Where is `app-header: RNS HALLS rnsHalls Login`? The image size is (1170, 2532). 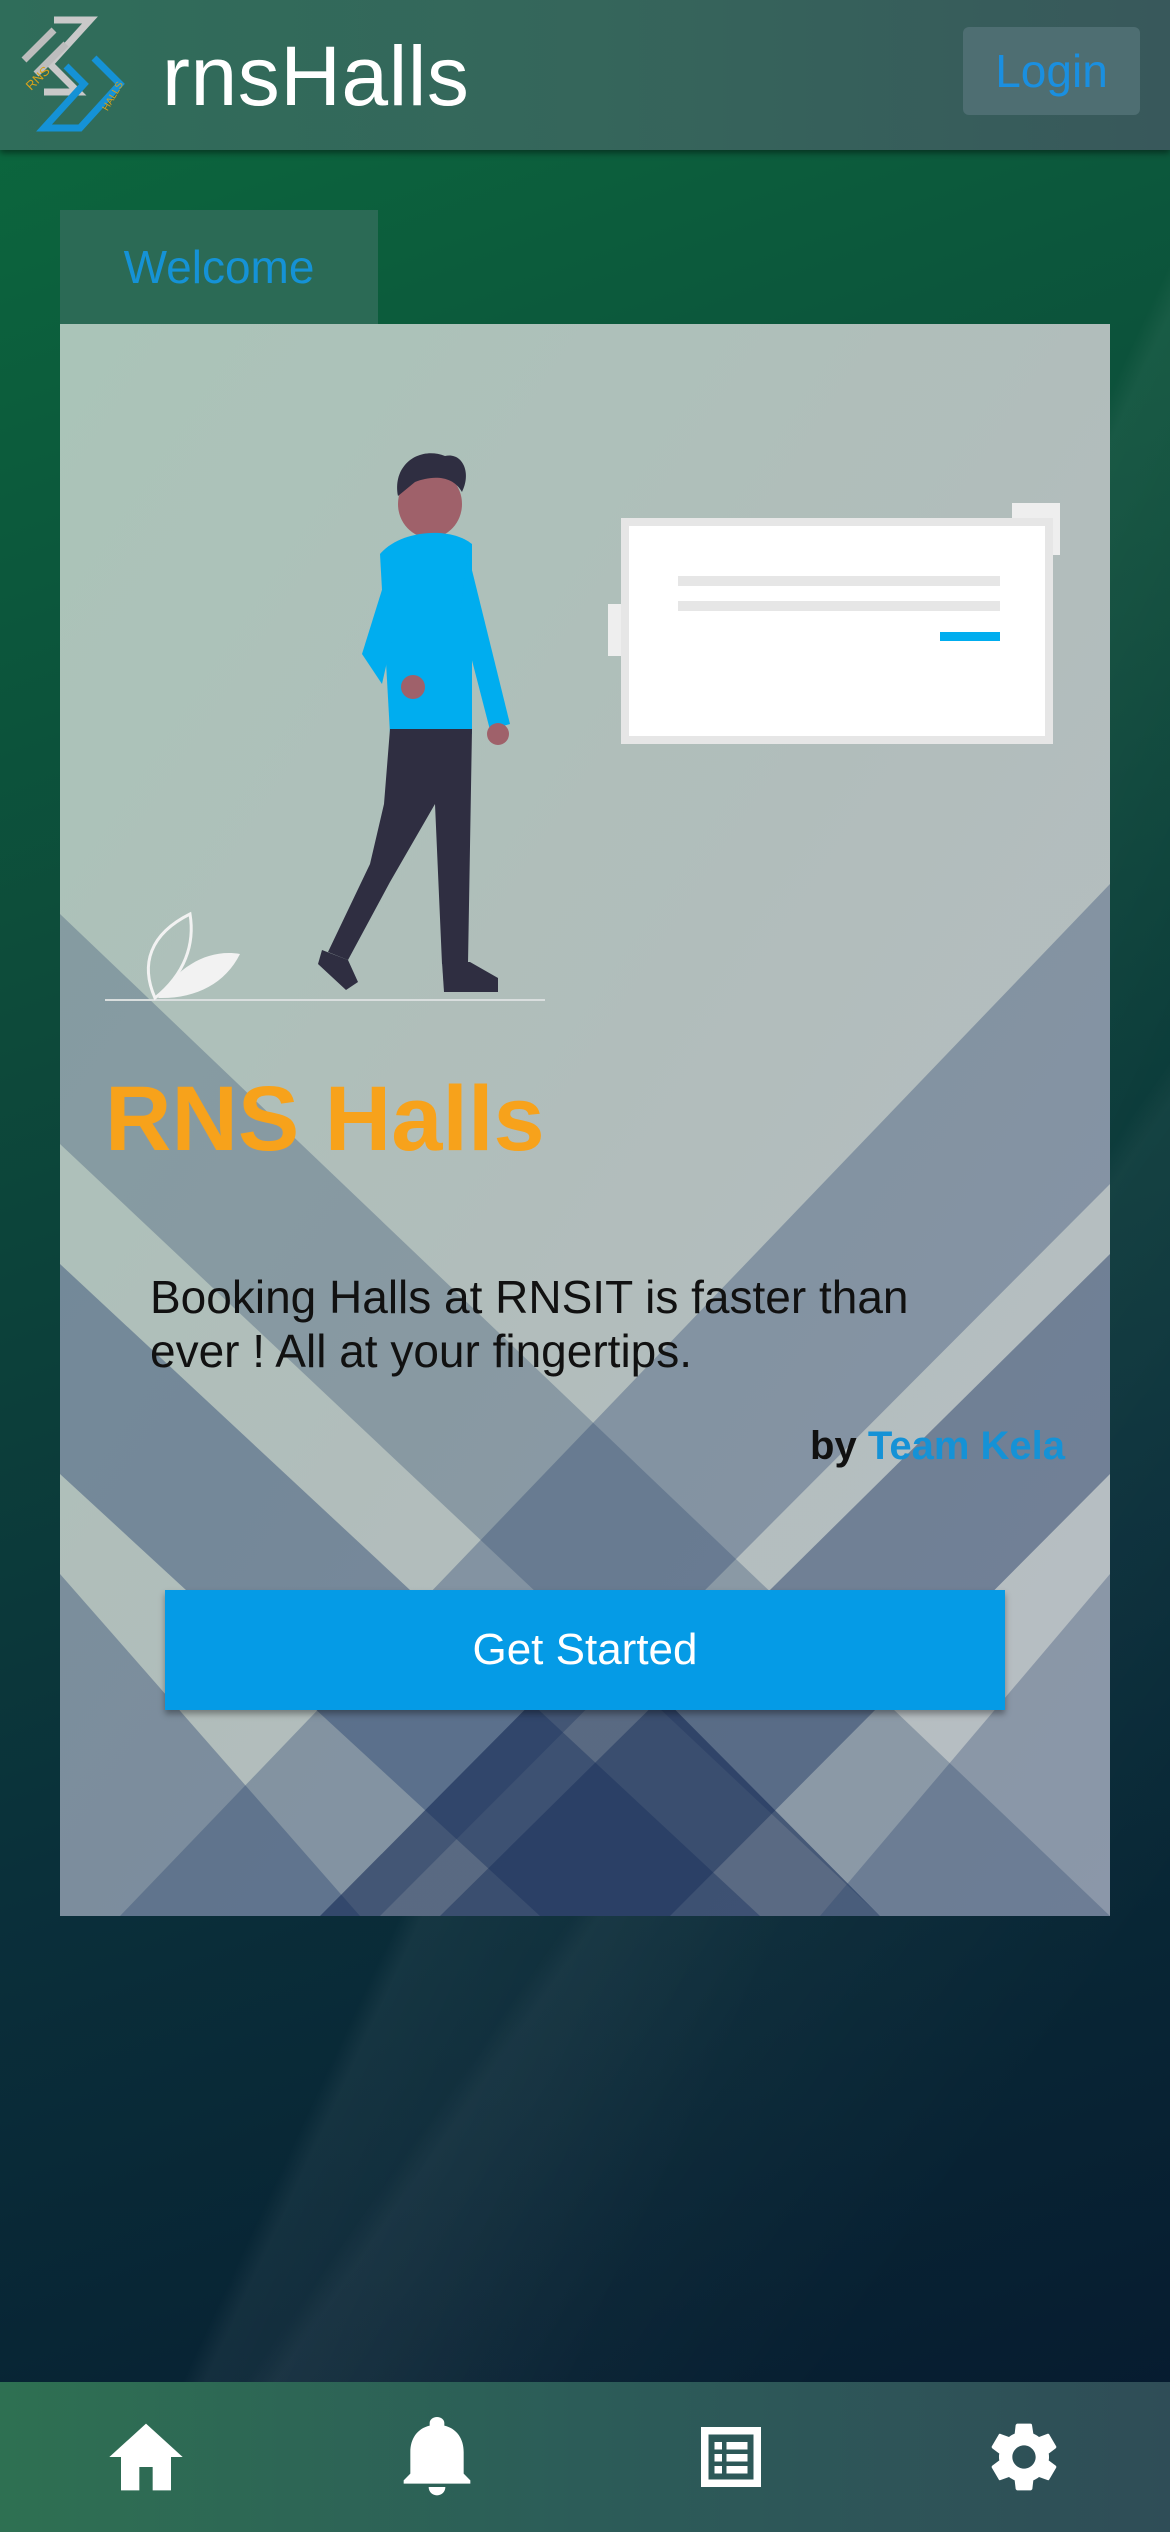
app-header: RNS HALLS rnsHalls Login is located at coordinates (585, 75).